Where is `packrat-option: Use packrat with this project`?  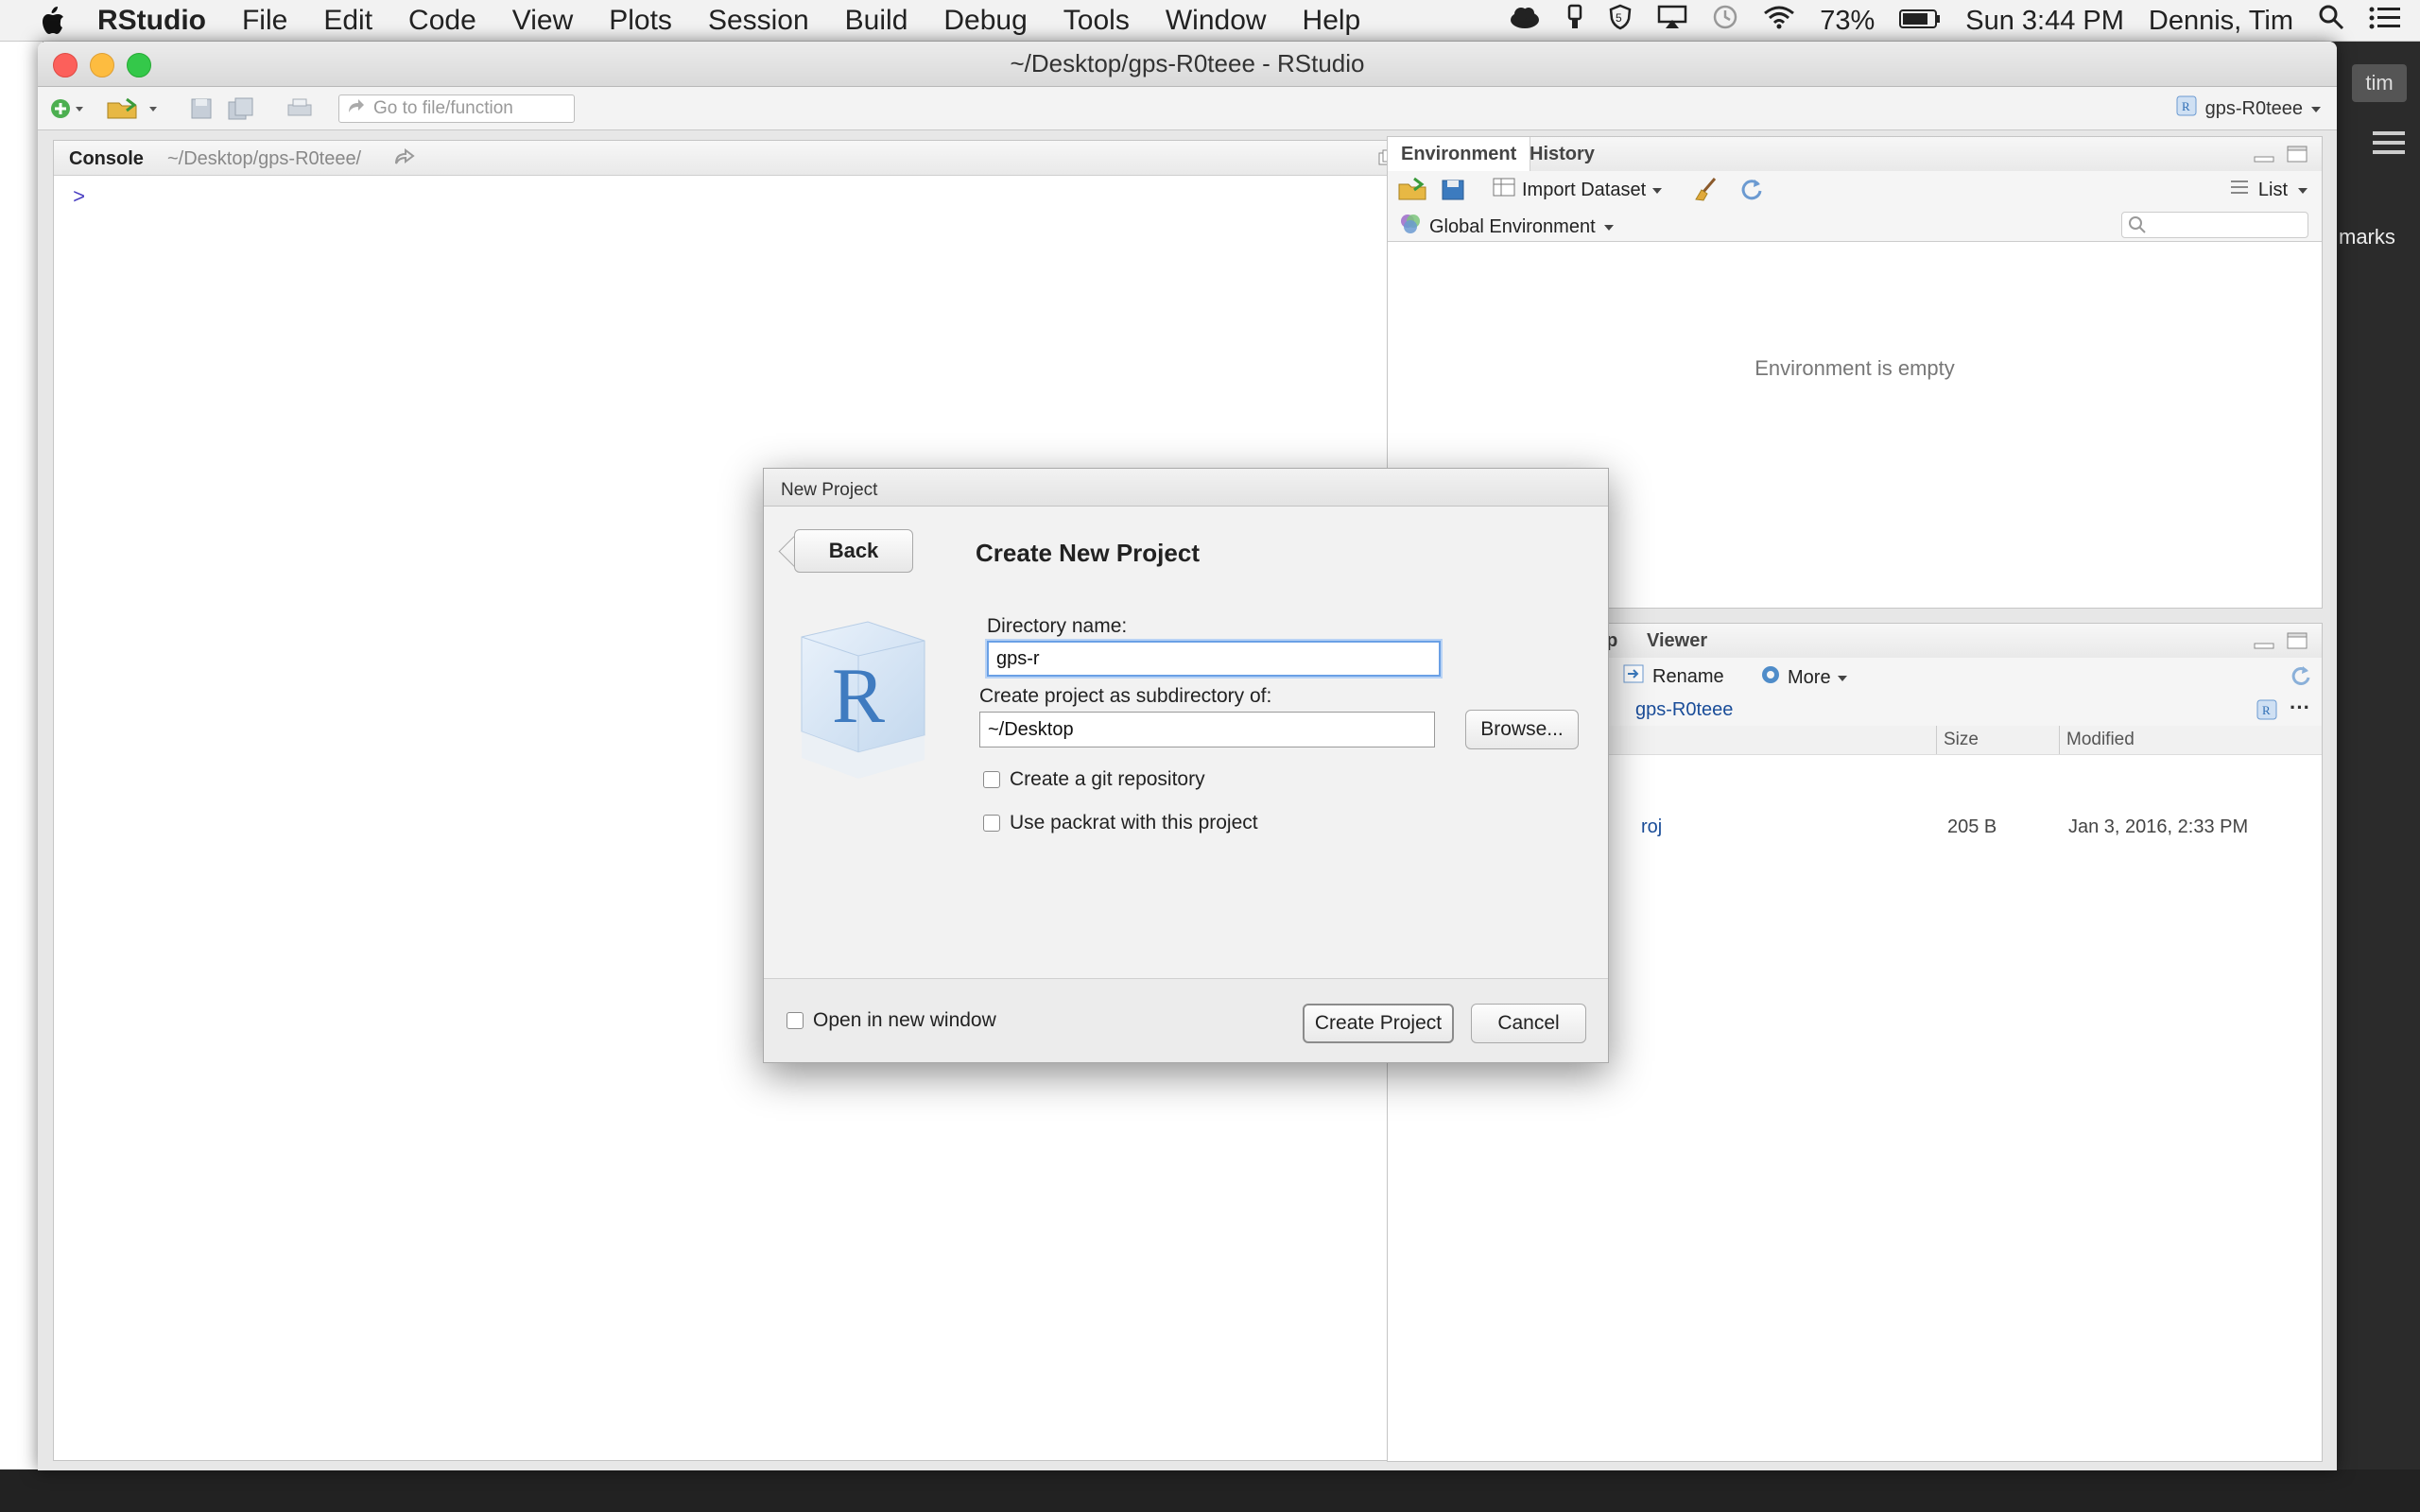 packrat-option: Use packrat with this project is located at coordinates (1120, 823).